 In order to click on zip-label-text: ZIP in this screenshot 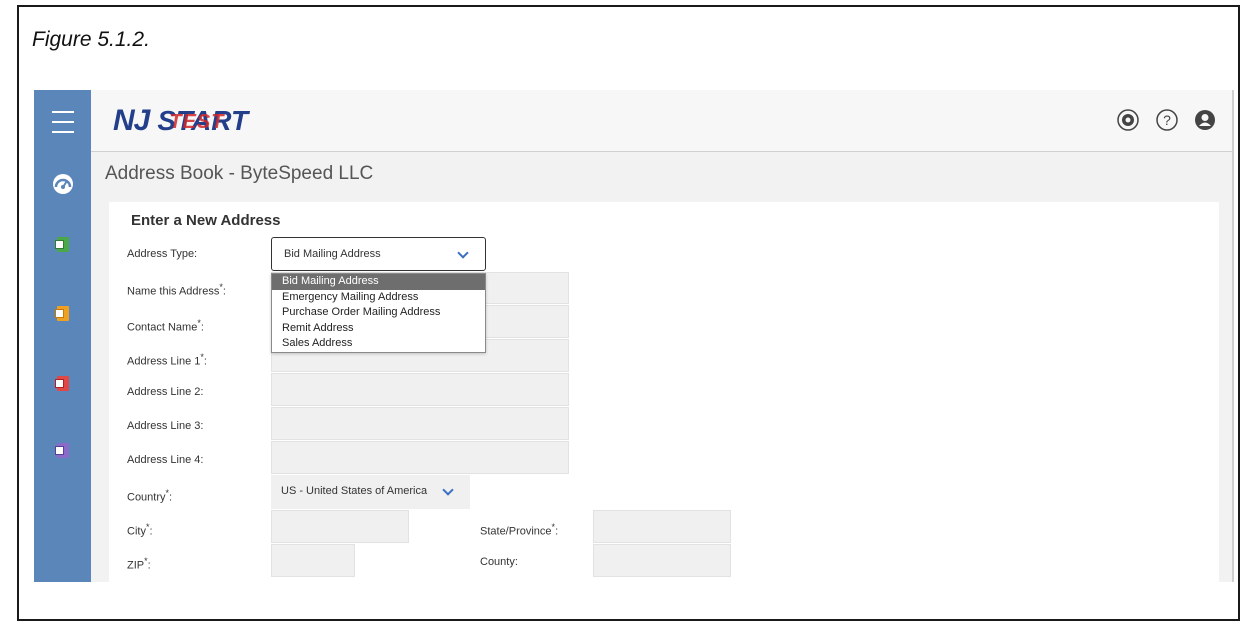, I will do `click(136, 565)`.